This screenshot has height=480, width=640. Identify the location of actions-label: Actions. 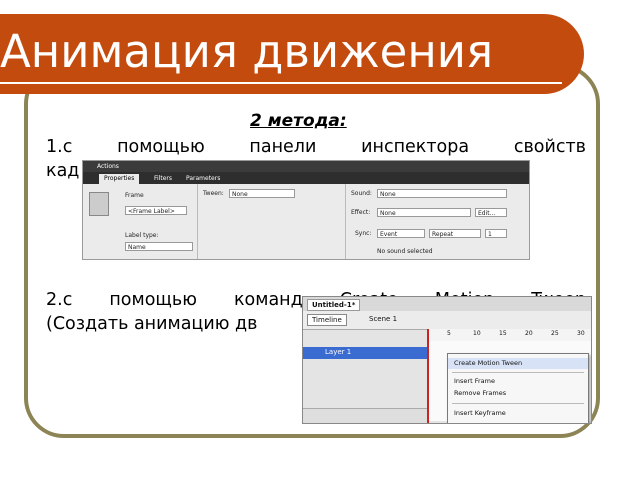
(108, 166).